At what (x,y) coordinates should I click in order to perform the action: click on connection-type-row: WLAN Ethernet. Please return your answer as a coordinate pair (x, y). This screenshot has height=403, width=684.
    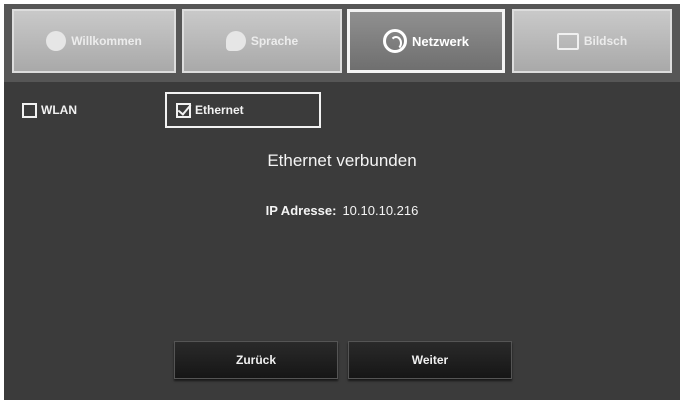
    Looking at the image, I should click on (342, 110).